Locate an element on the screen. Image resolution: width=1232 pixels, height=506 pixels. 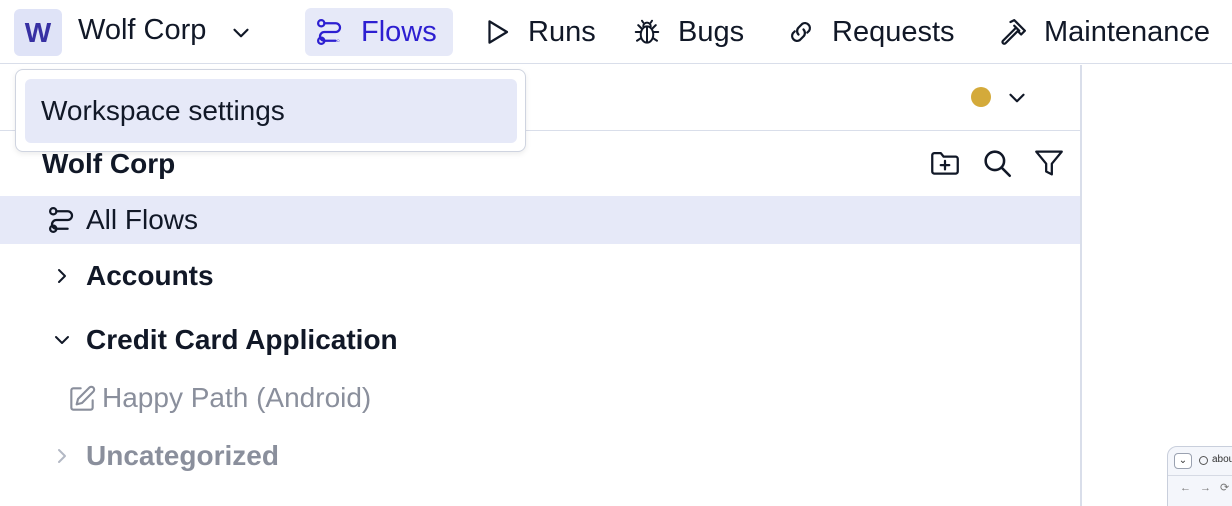
tab-bugs: Bugs is located at coordinates (688, 32).